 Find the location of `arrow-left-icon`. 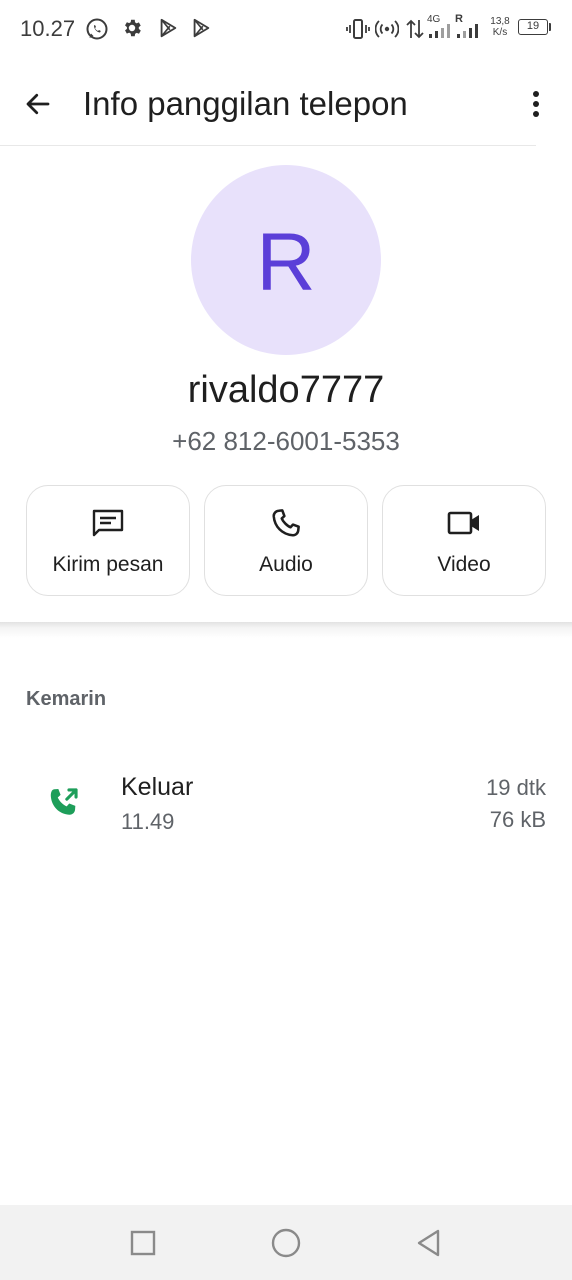

arrow-left-icon is located at coordinates (38, 104).